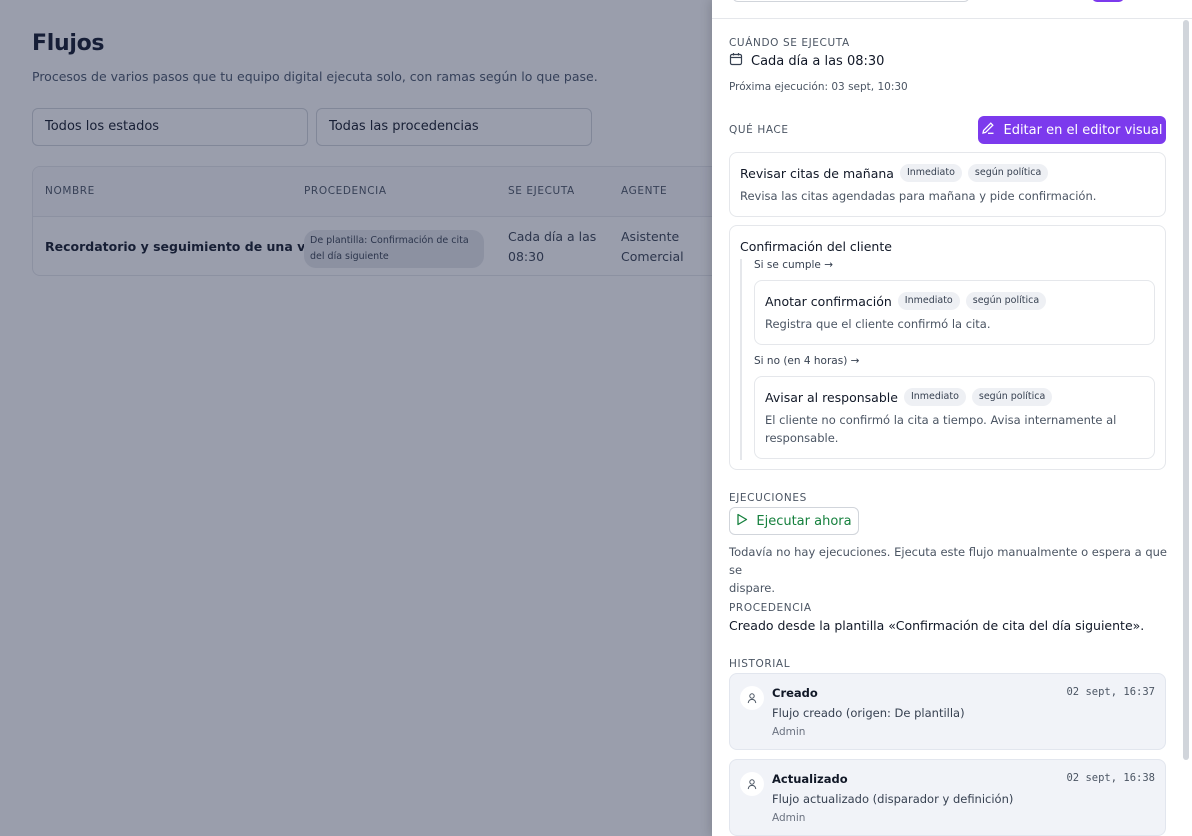 The height and width of the screenshot is (836, 1192). Describe the element at coordinates (804, 521) in the screenshot. I see `run-now-label: Ejecutar ahora` at that location.